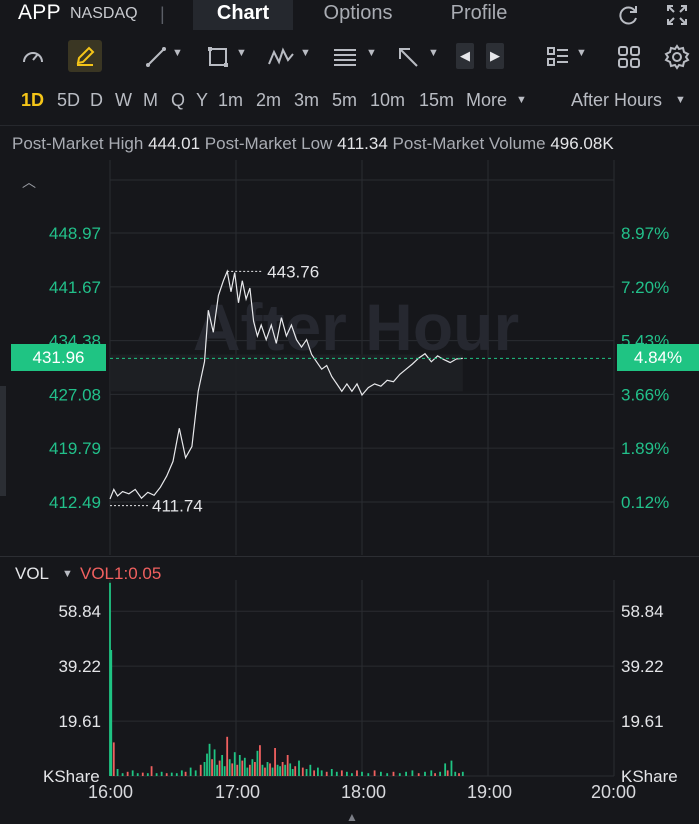 Image resolution: width=699 pixels, height=824 pixels. Describe the element at coordinates (349, 125) in the screenshot. I see `toolbar-divider` at that location.